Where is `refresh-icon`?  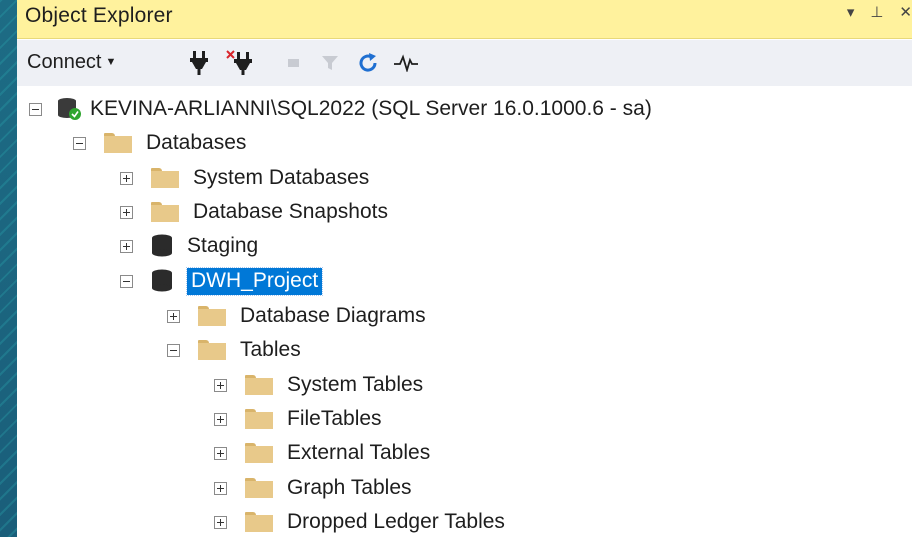
refresh-icon is located at coordinates (368, 63).